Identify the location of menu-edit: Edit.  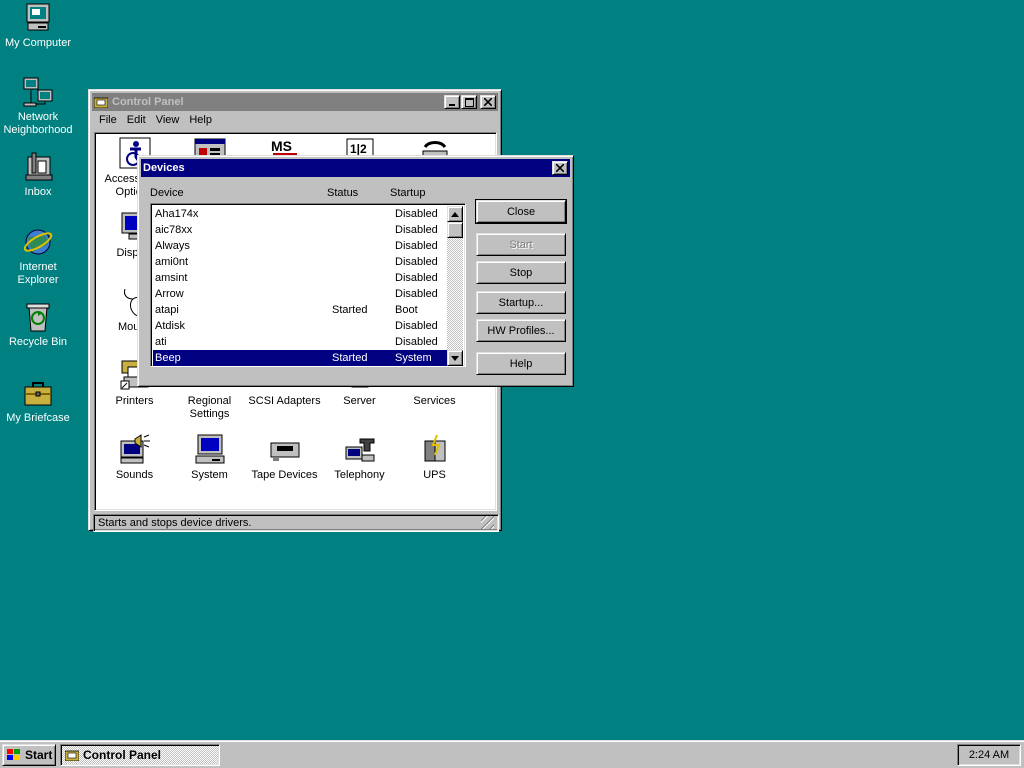
(136, 120).